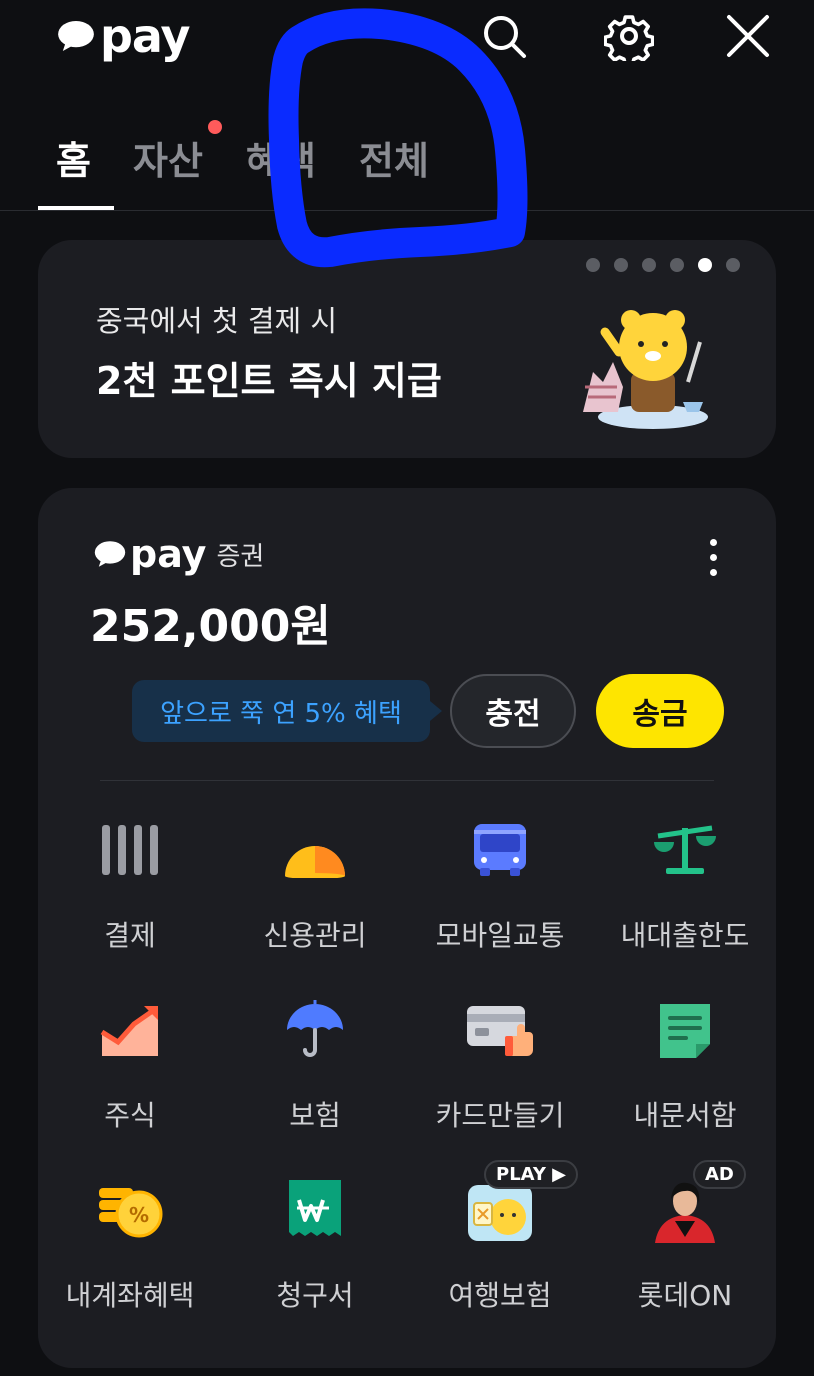  I want to click on charge-button: 충전, so click(513, 711).